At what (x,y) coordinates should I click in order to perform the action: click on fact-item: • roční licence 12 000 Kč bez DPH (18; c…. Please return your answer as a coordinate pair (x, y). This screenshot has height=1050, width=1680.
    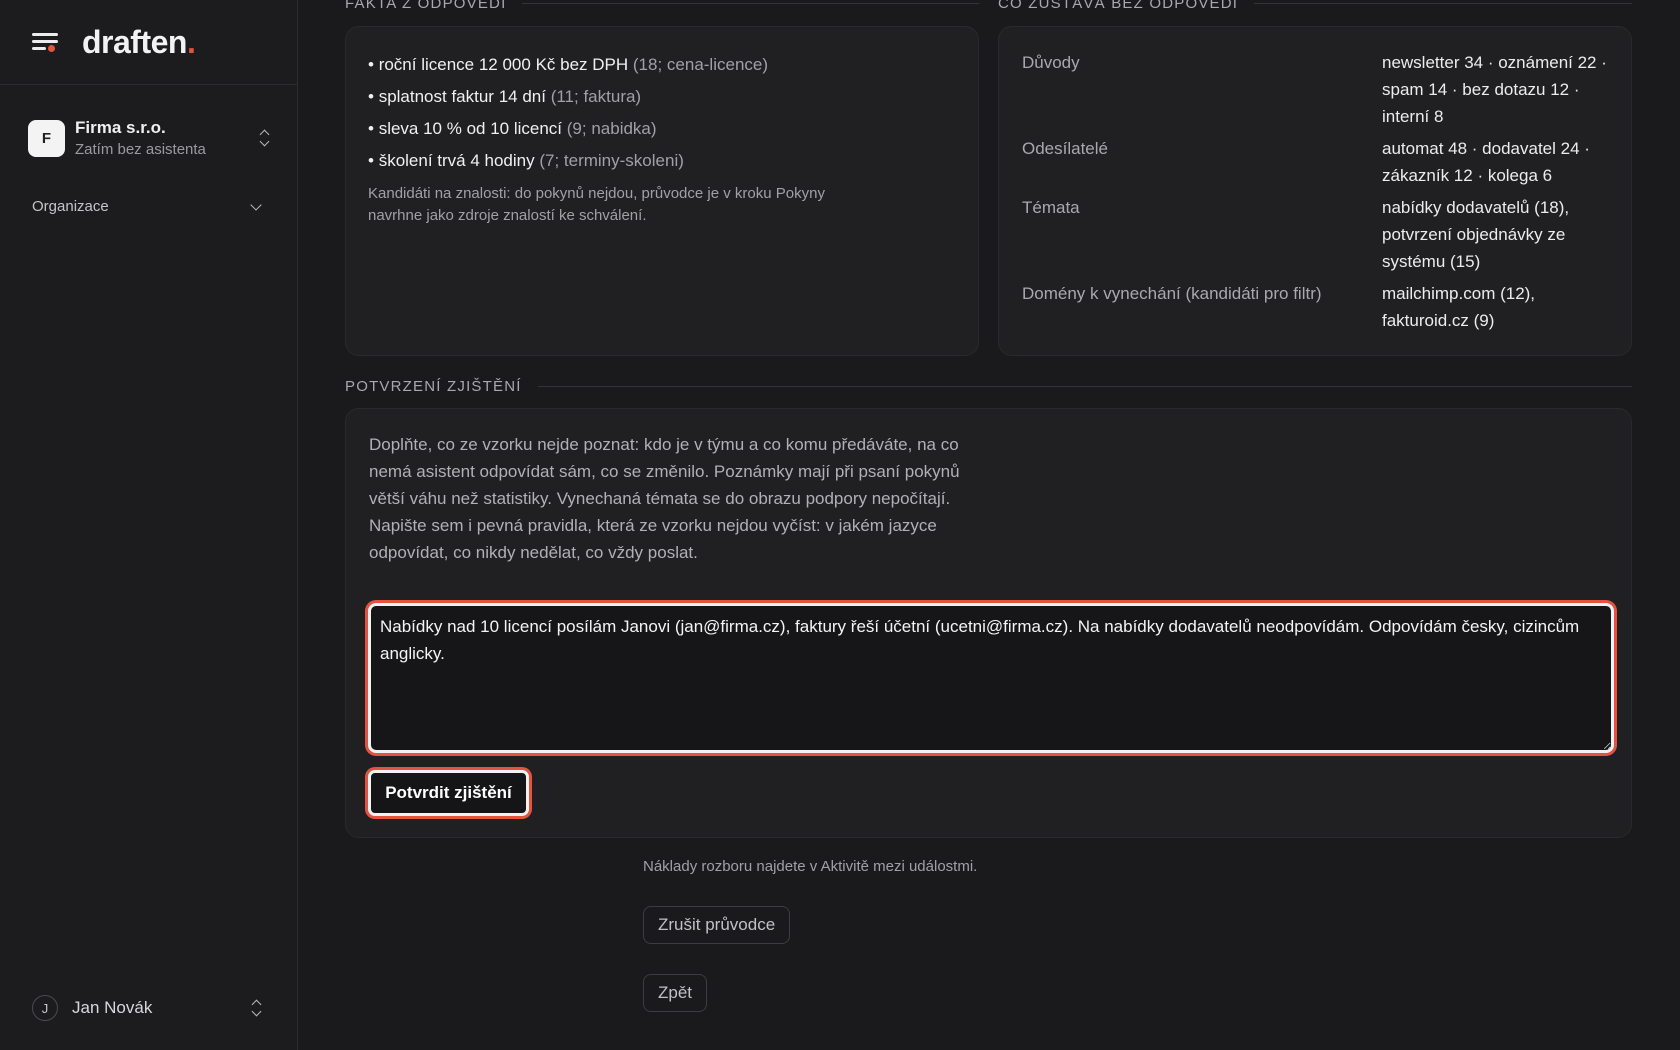
    Looking at the image, I should click on (568, 64).